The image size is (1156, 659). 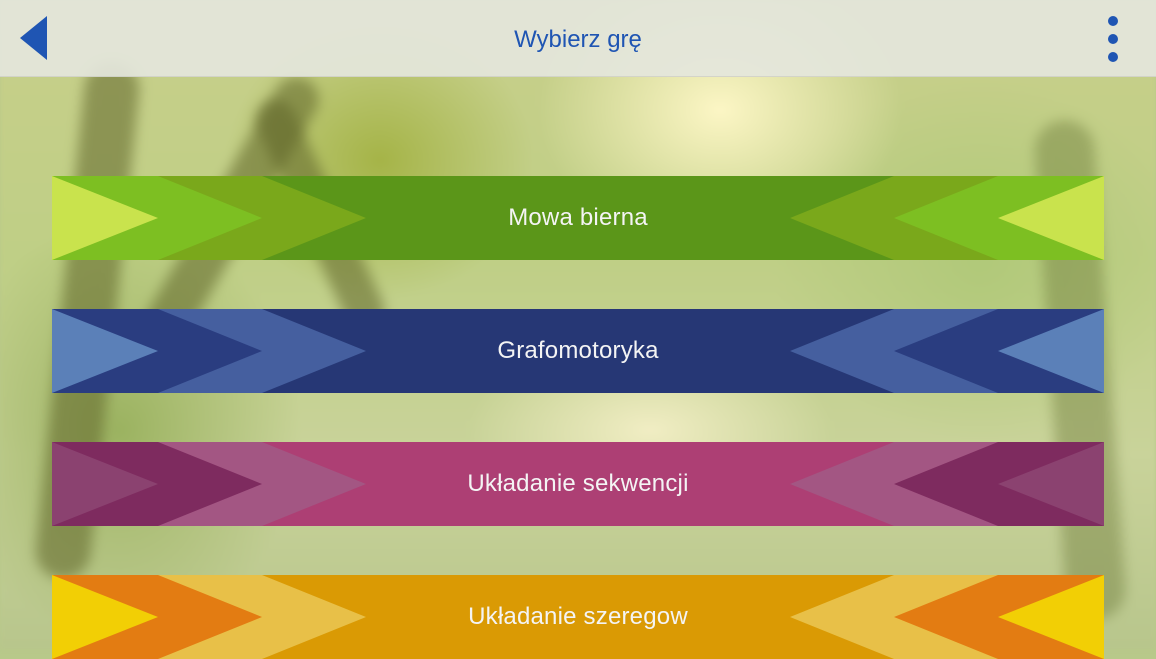 I want to click on overflow-menu-button, so click(x=1113, y=39).